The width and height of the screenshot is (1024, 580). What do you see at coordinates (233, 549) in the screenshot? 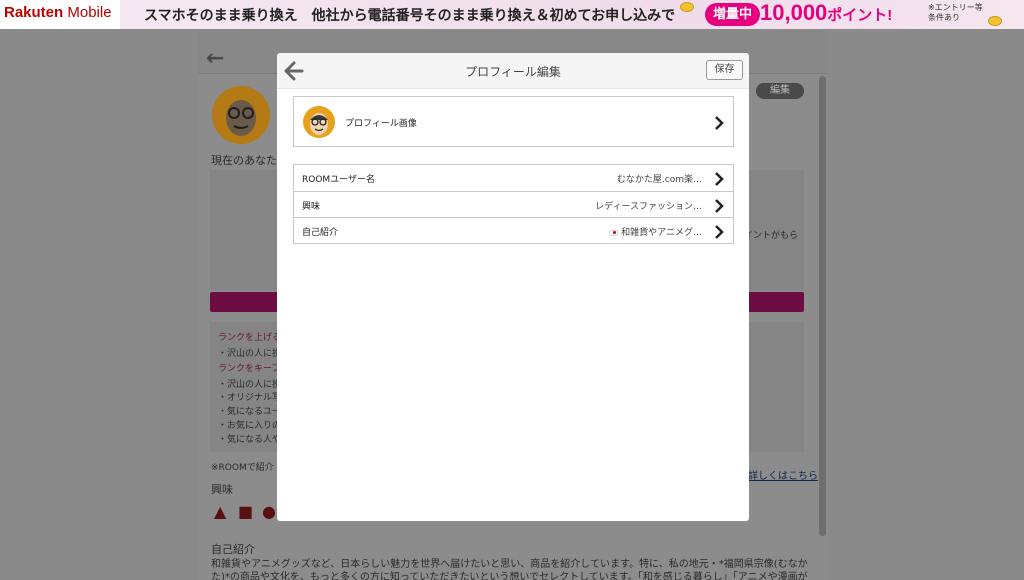
I see `bio-heading: 自己紹介` at bounding box center [233, 549].